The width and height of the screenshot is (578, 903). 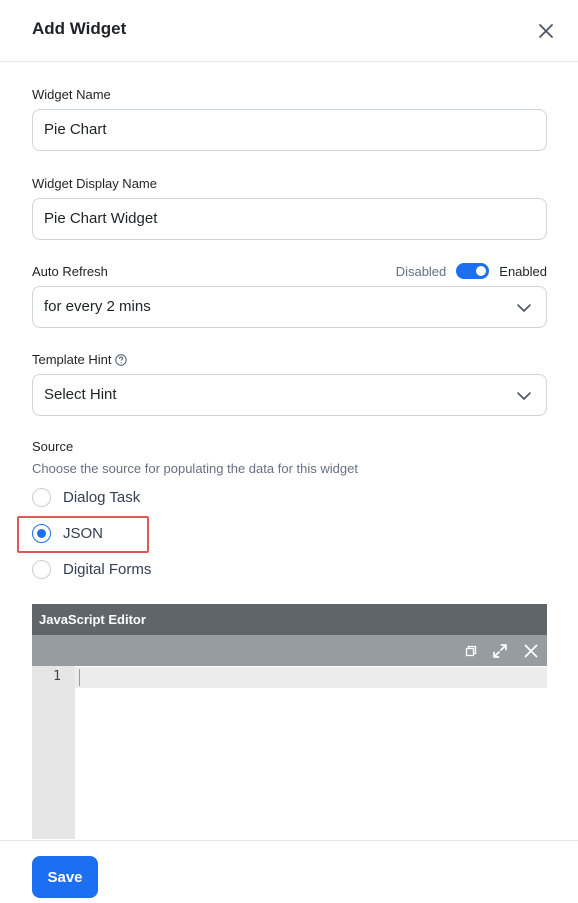 What do you see at coordinates (71, 94) in the screenshot?
I see `widget-name-label: Widget Name` at bounding box center [71, 94].